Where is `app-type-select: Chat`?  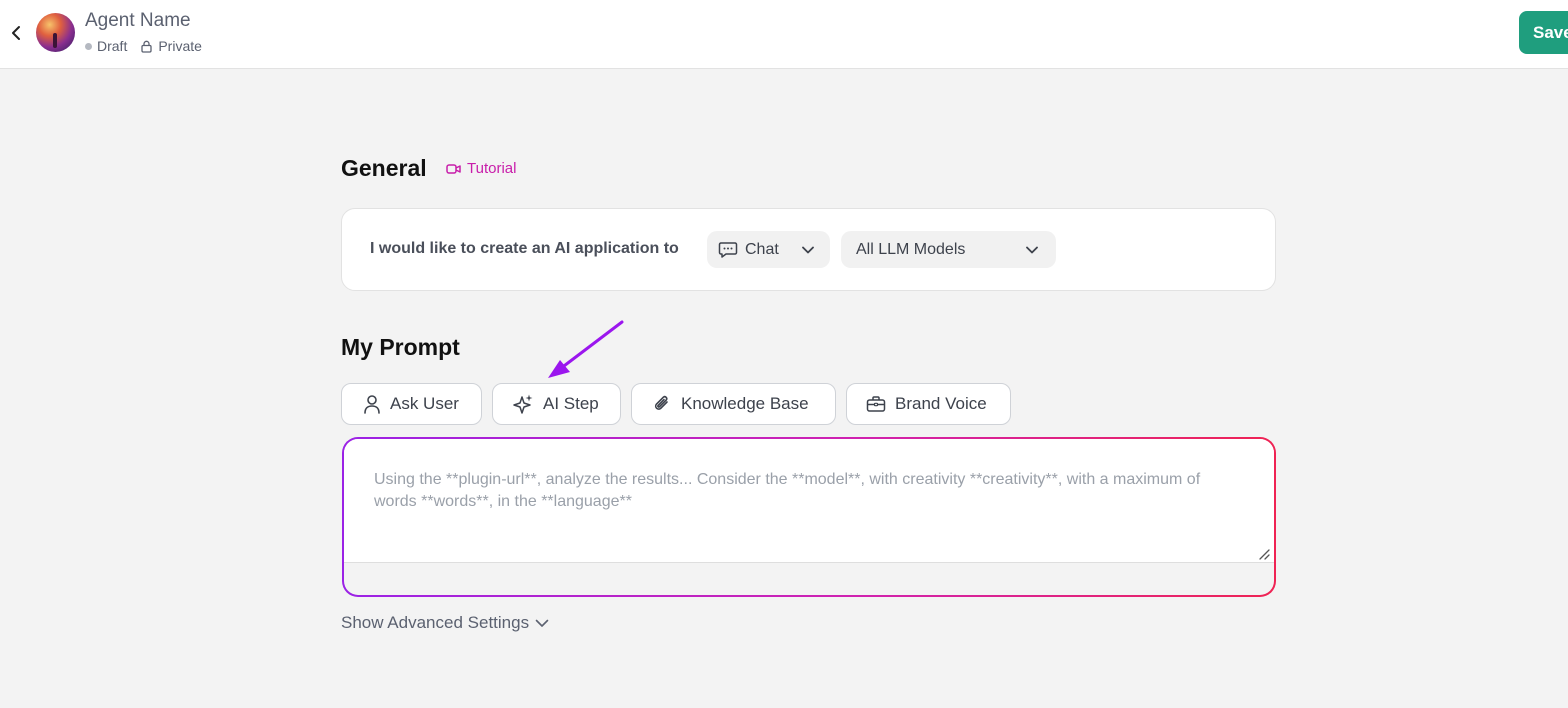 app-type-select: Chat is located at coordinates (768, 249).